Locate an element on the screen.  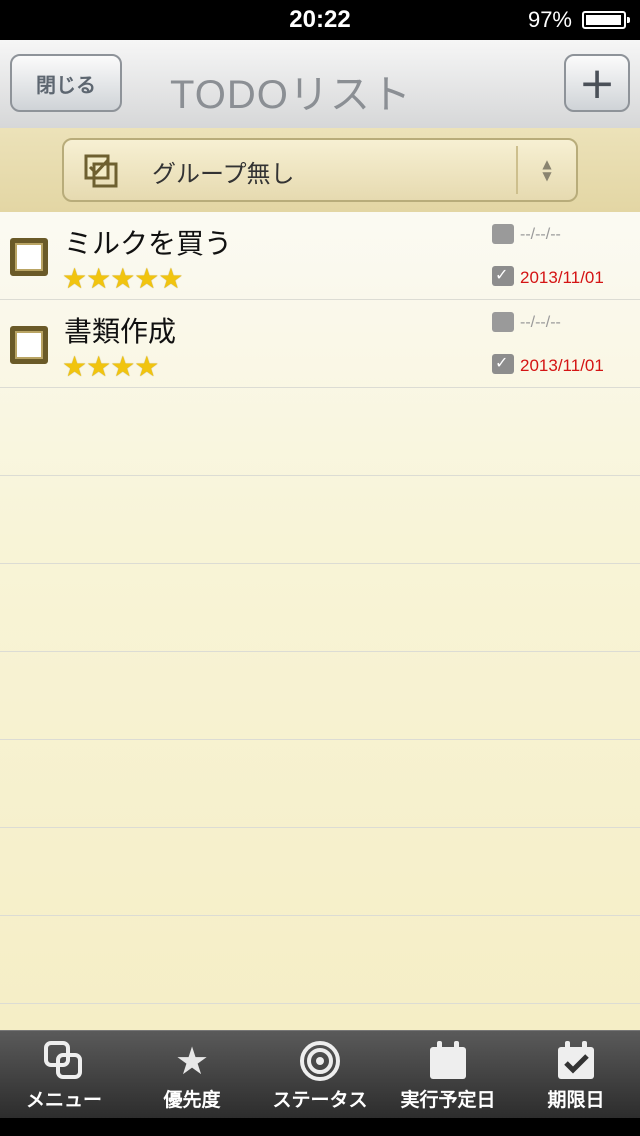
group-selector: グループ無し ▲ ▼ is located at coordinates (320, 170).